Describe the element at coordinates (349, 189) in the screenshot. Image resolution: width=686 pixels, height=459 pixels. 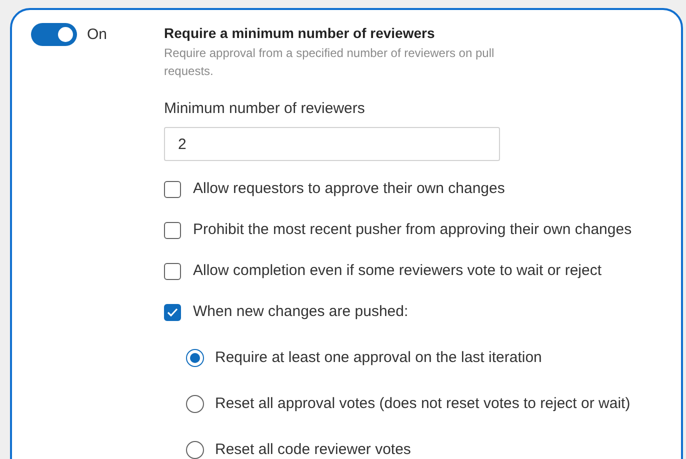
I see `checkbox-label: Allow requestors to approve their own changes` at that location.